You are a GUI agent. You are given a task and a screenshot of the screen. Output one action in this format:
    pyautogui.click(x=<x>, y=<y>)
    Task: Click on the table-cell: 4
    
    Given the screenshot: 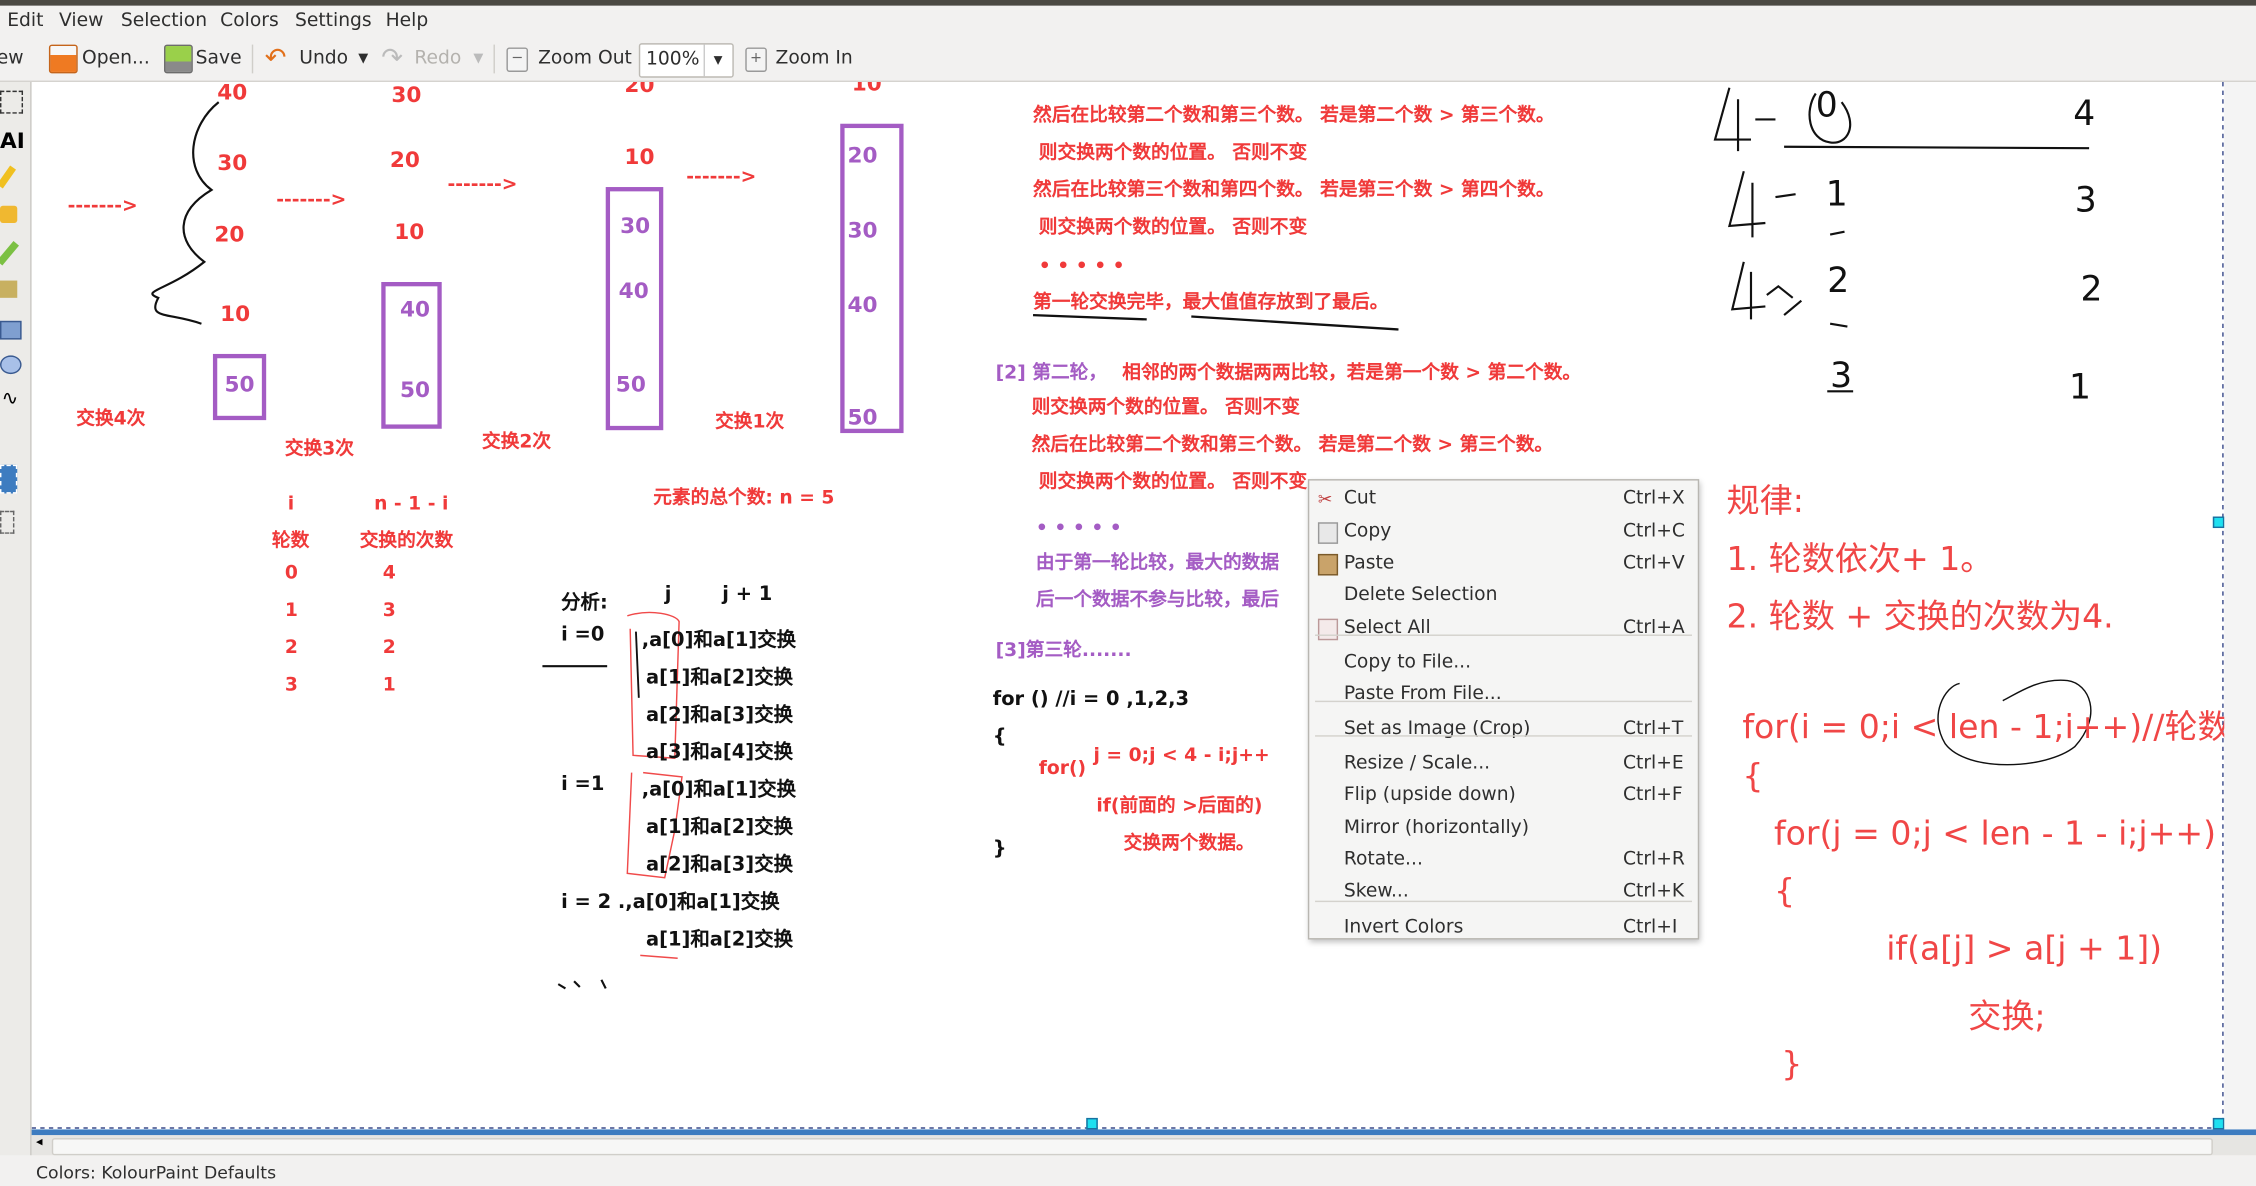 What is the action you would take?
    pyautogui.click(x=389, y=573)
    